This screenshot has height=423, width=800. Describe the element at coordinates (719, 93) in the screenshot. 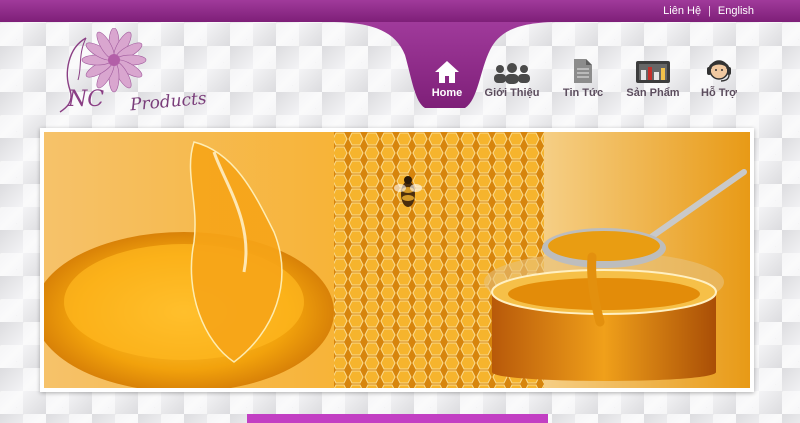

I see `nav-support-label: Hỗ Trợ` at that location.